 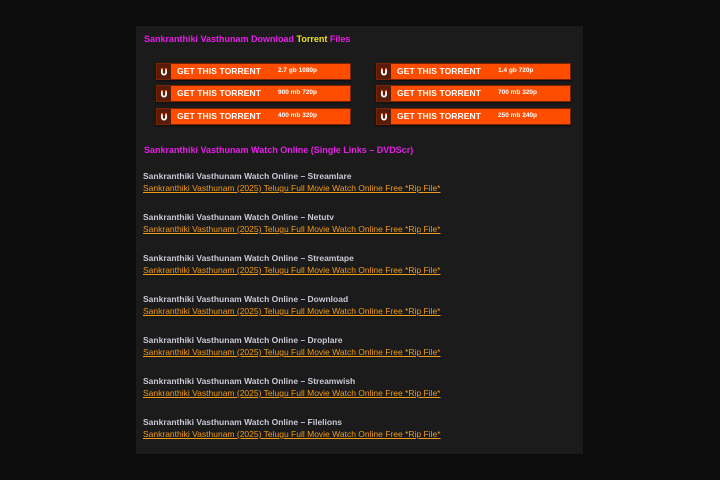 I want to click on torrent-size-label: 400 mb 320p, so click(x=298, y=115).